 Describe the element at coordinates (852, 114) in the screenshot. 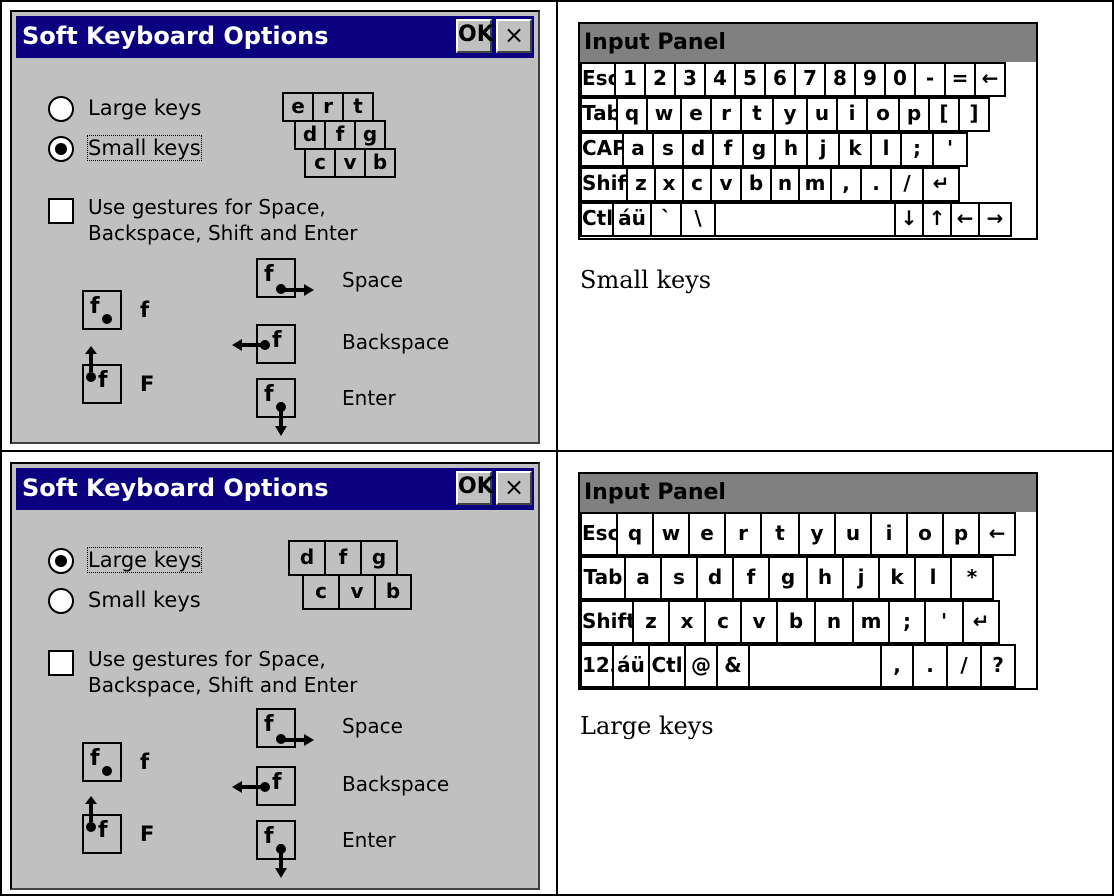

I see `key: i` at that location.